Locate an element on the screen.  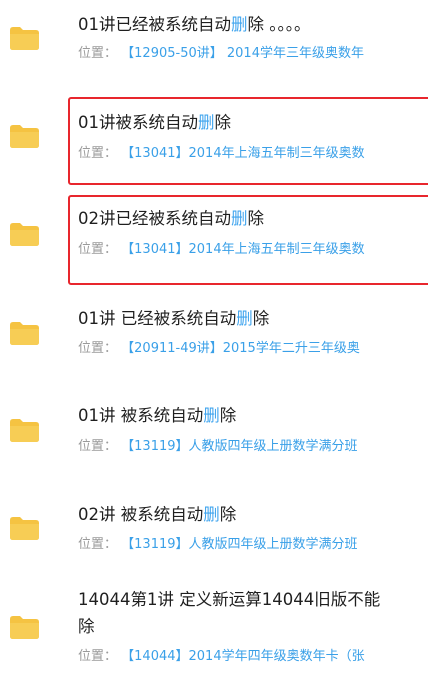
list-item: 02讲 被系统自动删除 位置： 【13119】人教版四年级上册数学满分班 is located at coordinates (214, 535).